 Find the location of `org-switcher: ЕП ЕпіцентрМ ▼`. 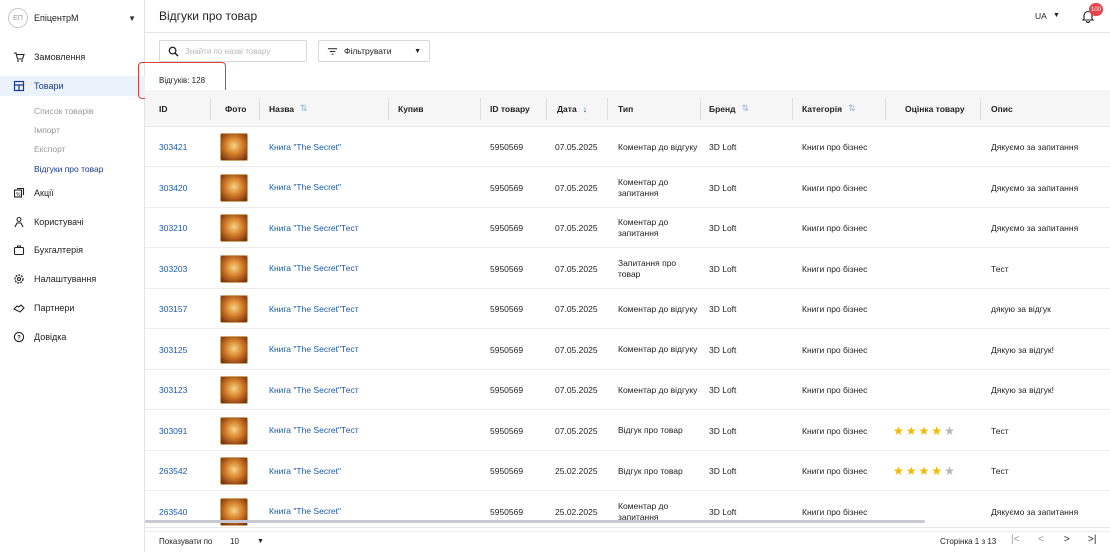

org-switcher: ЕП ЕпіцентрМ ▼ is located at coordinates (72, 18).